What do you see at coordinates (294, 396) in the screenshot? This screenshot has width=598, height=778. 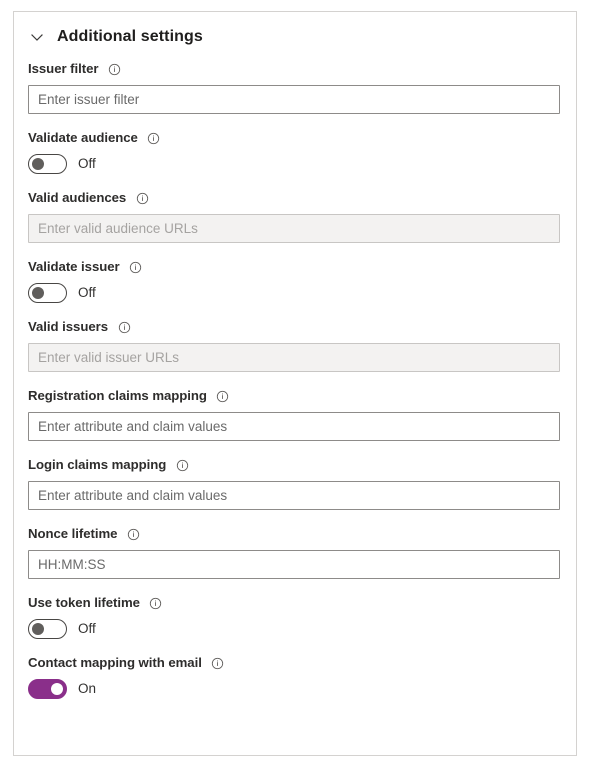 I see `field-label-row: Registration claims mapping` at bounding box center [294, 396].